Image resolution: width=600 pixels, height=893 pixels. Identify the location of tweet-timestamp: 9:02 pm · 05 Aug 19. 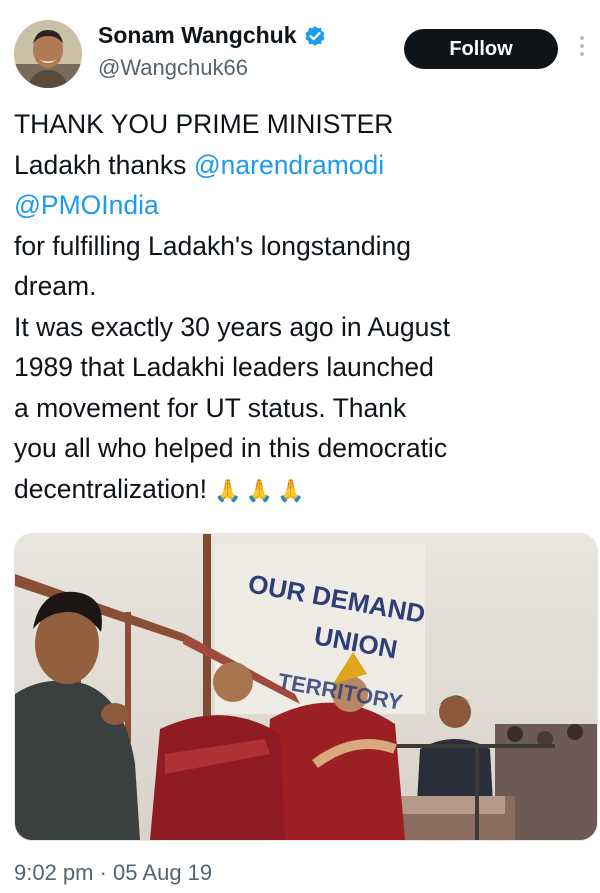
(113, 873).